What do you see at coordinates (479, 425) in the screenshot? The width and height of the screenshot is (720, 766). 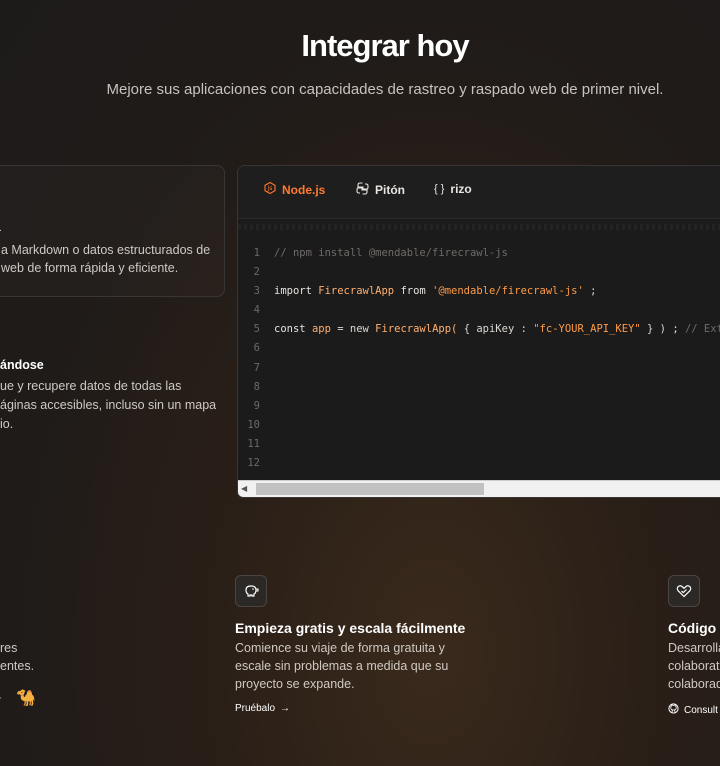 I see `code-line: 10` at bounding box center [479, 425].